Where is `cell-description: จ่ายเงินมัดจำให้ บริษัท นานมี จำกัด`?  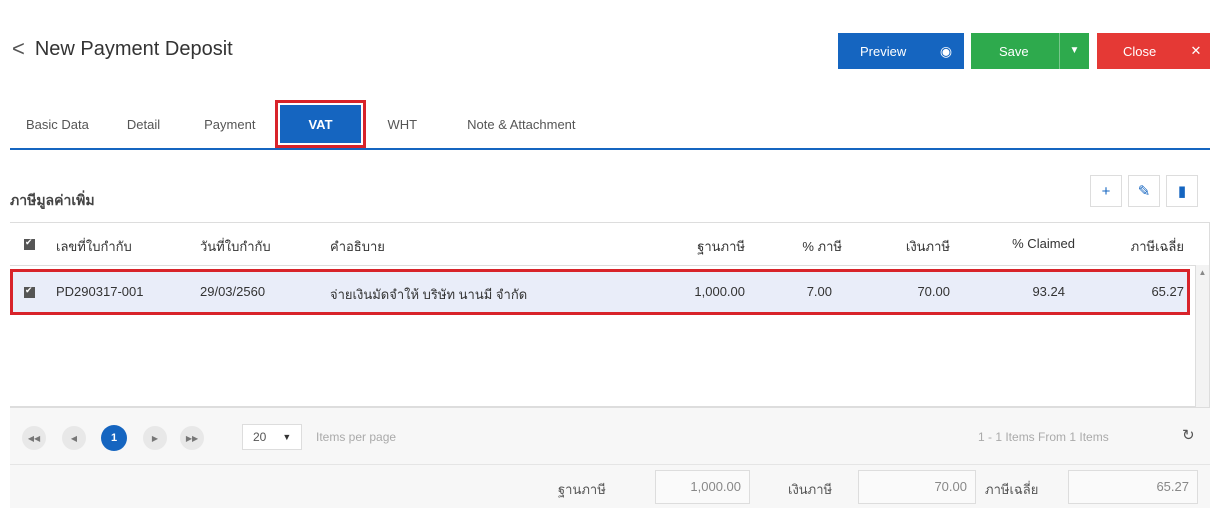
cell-description: จ่ายเงินมัดจำให้ บริษัท นานมี จำกัด is located at coordinates (429, 294).